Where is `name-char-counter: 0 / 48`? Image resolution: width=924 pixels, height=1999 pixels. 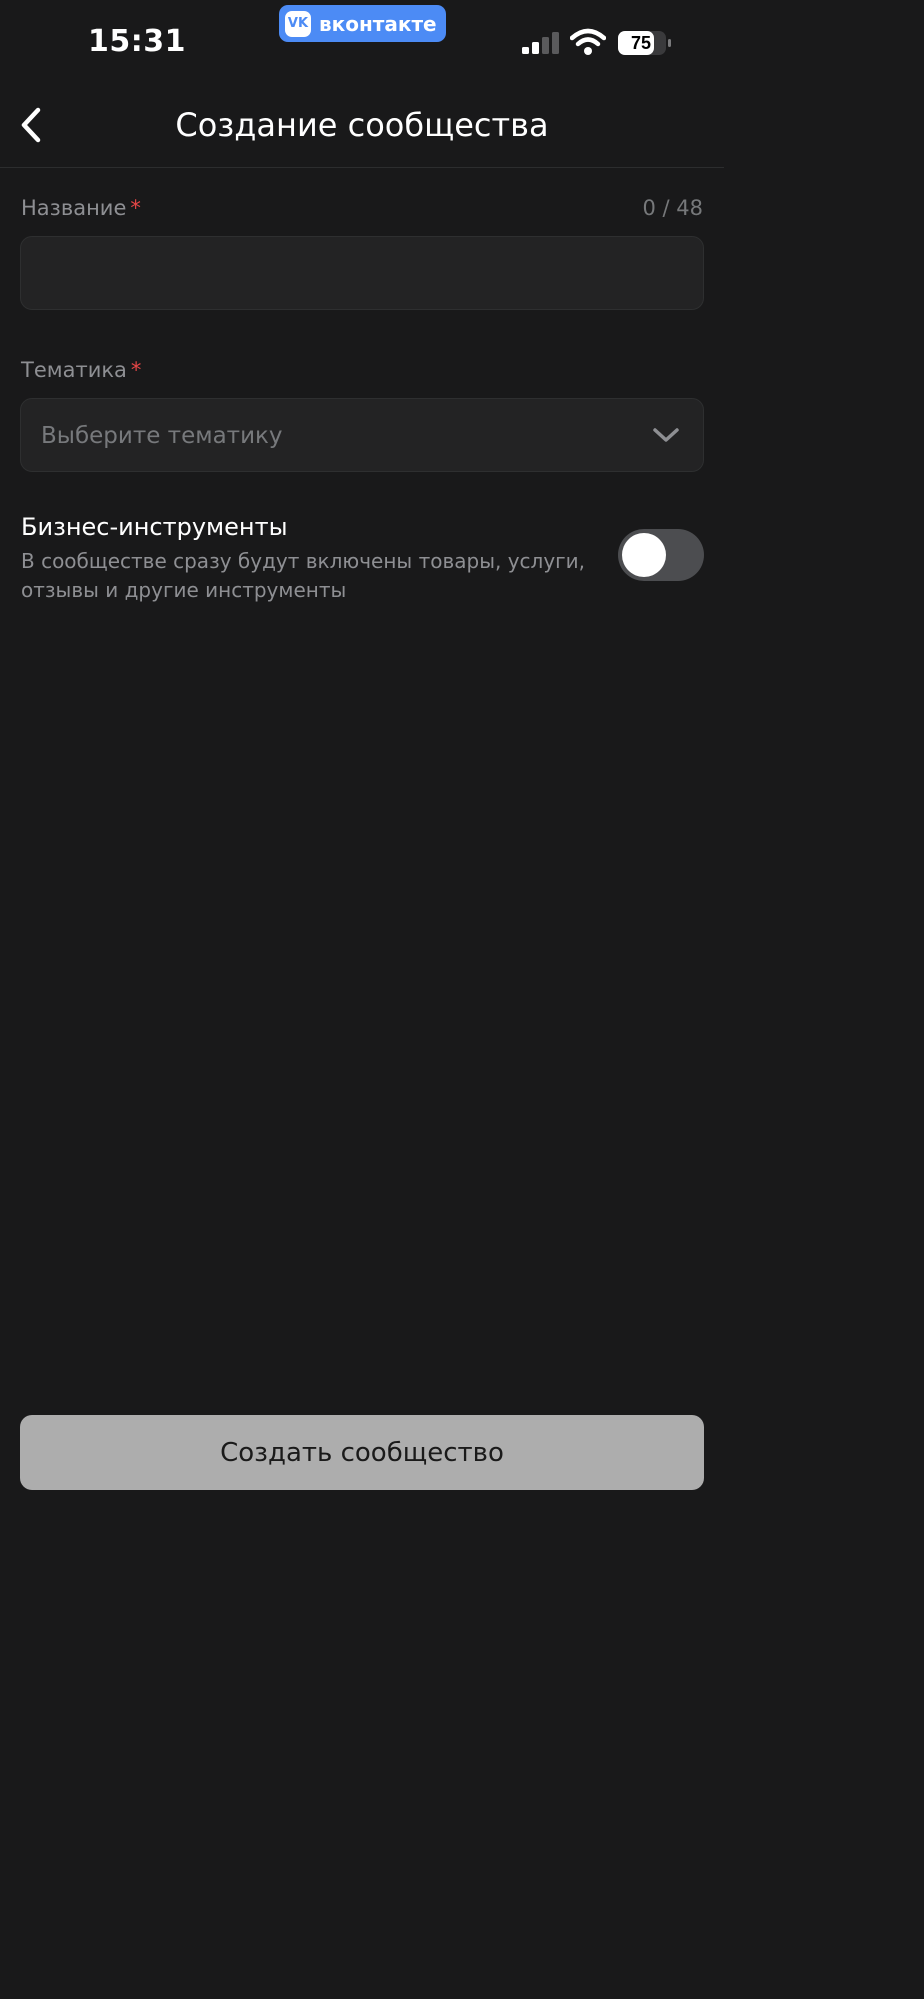
name-char-counter: 0 / 48 is located at coordinates (672, 208).